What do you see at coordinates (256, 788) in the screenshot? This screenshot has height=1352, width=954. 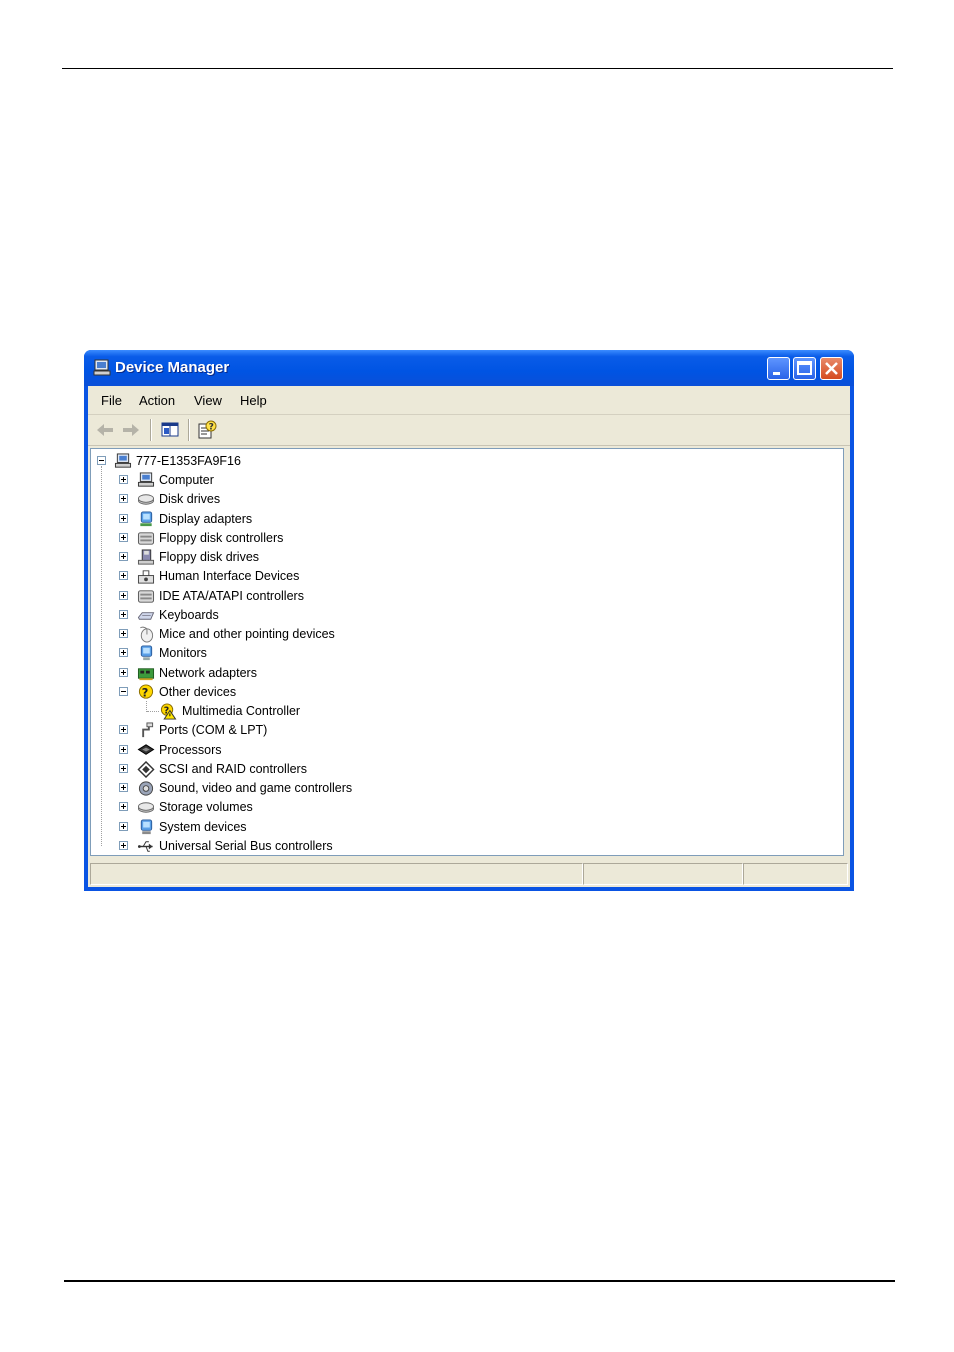 I see `tree-category-label: Sound, video and game controllers` at bounding box center [256, 788].